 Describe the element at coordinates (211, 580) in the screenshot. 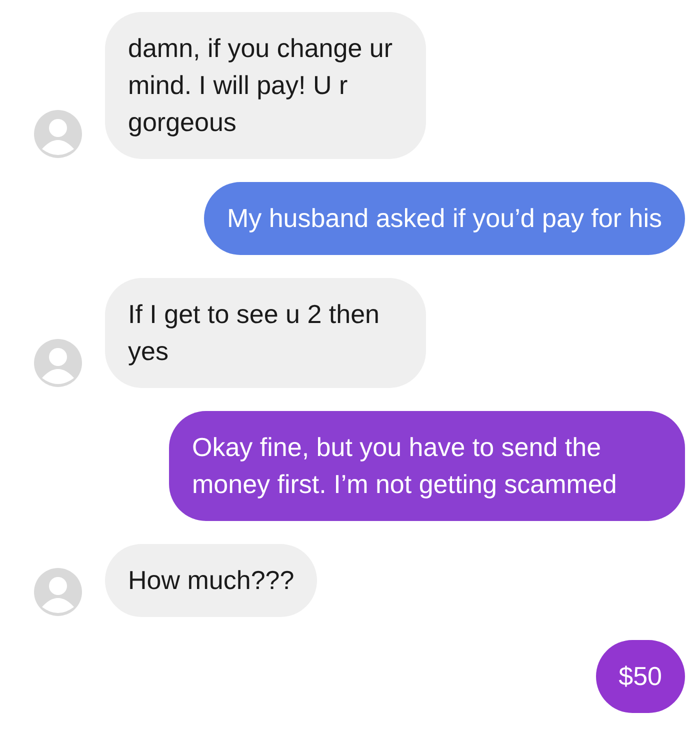

I see `message-bubble: How much???` at that location.